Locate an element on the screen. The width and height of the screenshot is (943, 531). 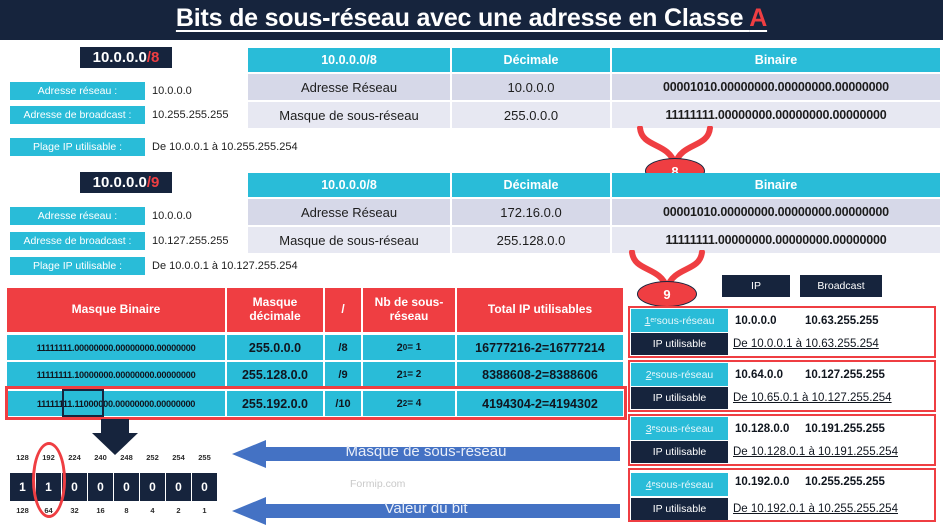
subnet-group-3-rest: sous-réseau is located at coordinates (684, 428).